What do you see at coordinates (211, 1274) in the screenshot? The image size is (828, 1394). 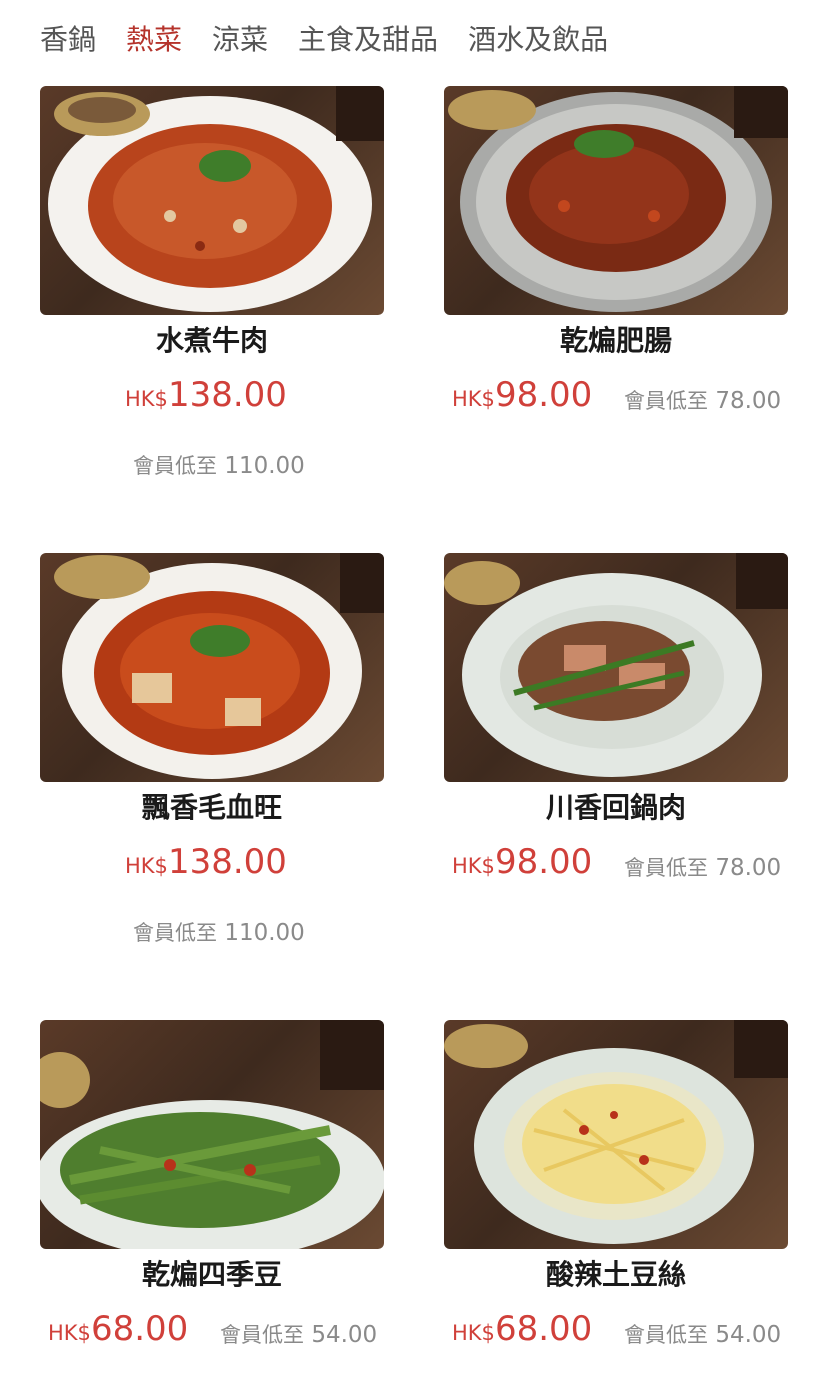 I see `dish-name: 乾煸四季豆` at bounding box center [211, 1274].